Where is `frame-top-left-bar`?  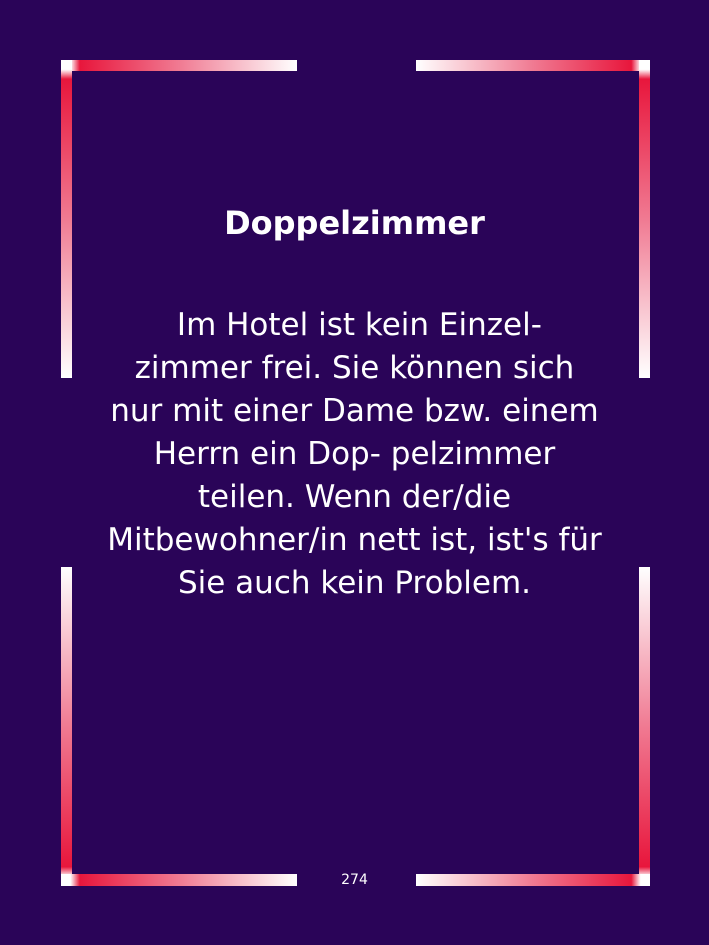 frame-top-left-bar is located at coordinates (179, 65).